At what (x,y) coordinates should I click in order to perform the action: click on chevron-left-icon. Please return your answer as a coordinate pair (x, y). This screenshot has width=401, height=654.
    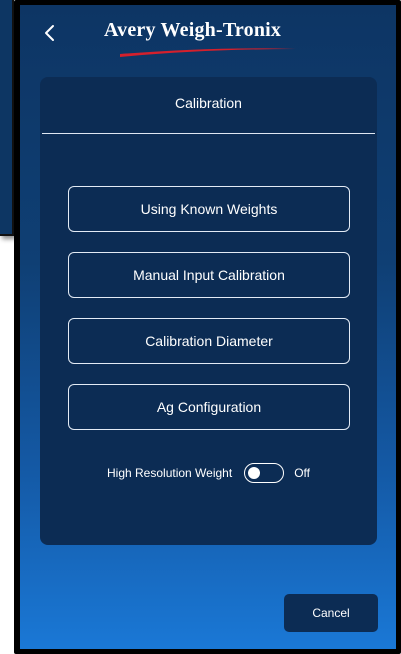
    Looking at the image, I should click on (49, 33).